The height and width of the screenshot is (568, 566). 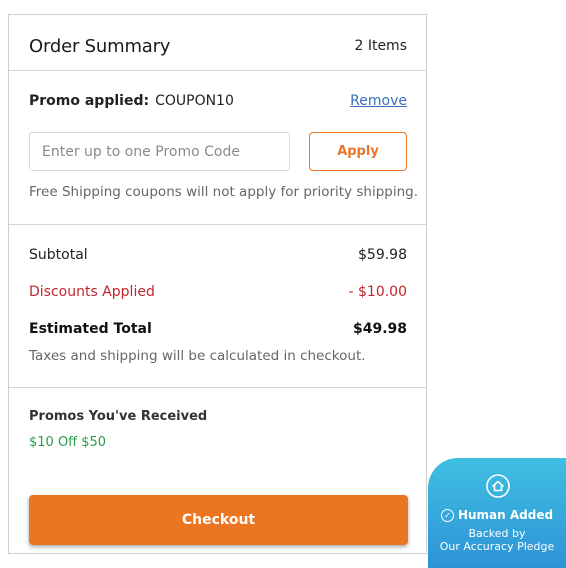 What do you see at coordinates (89, 101) in the screenshot?
I see `promo-applied-label: Promo applied:` at bounding box center [89, 101].